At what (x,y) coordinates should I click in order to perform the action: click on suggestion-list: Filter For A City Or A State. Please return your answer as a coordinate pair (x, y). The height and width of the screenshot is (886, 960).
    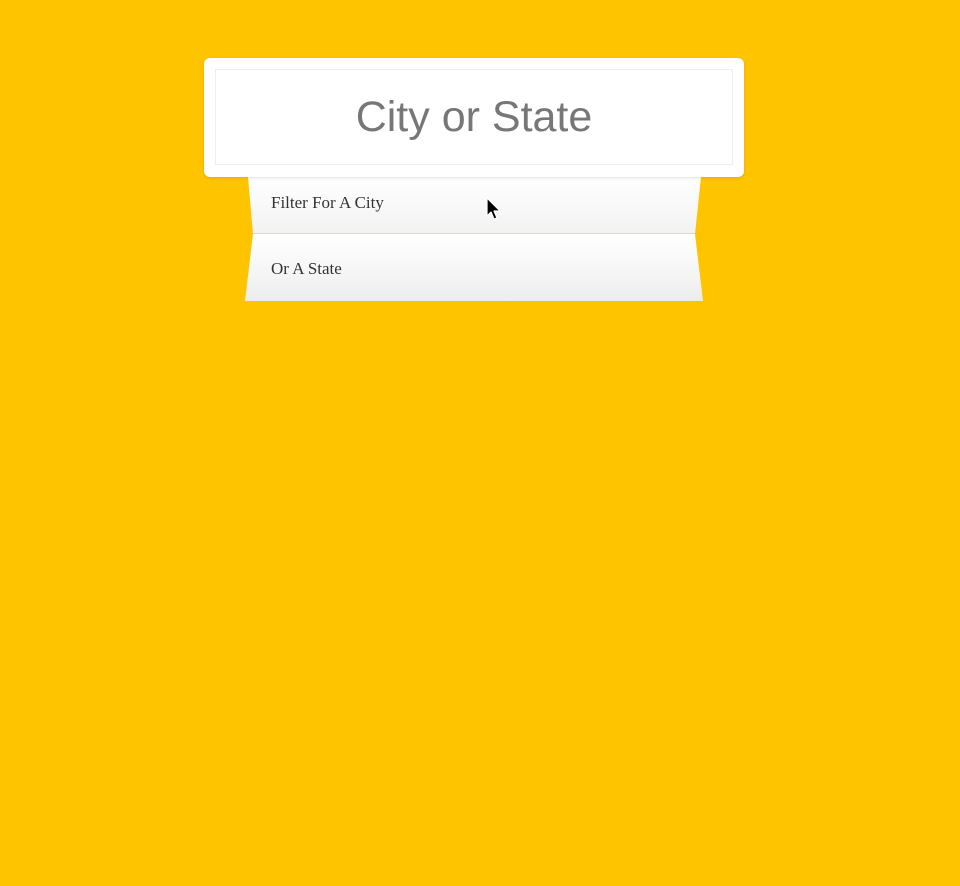
    Looking at the image, I should click on (474, 239).